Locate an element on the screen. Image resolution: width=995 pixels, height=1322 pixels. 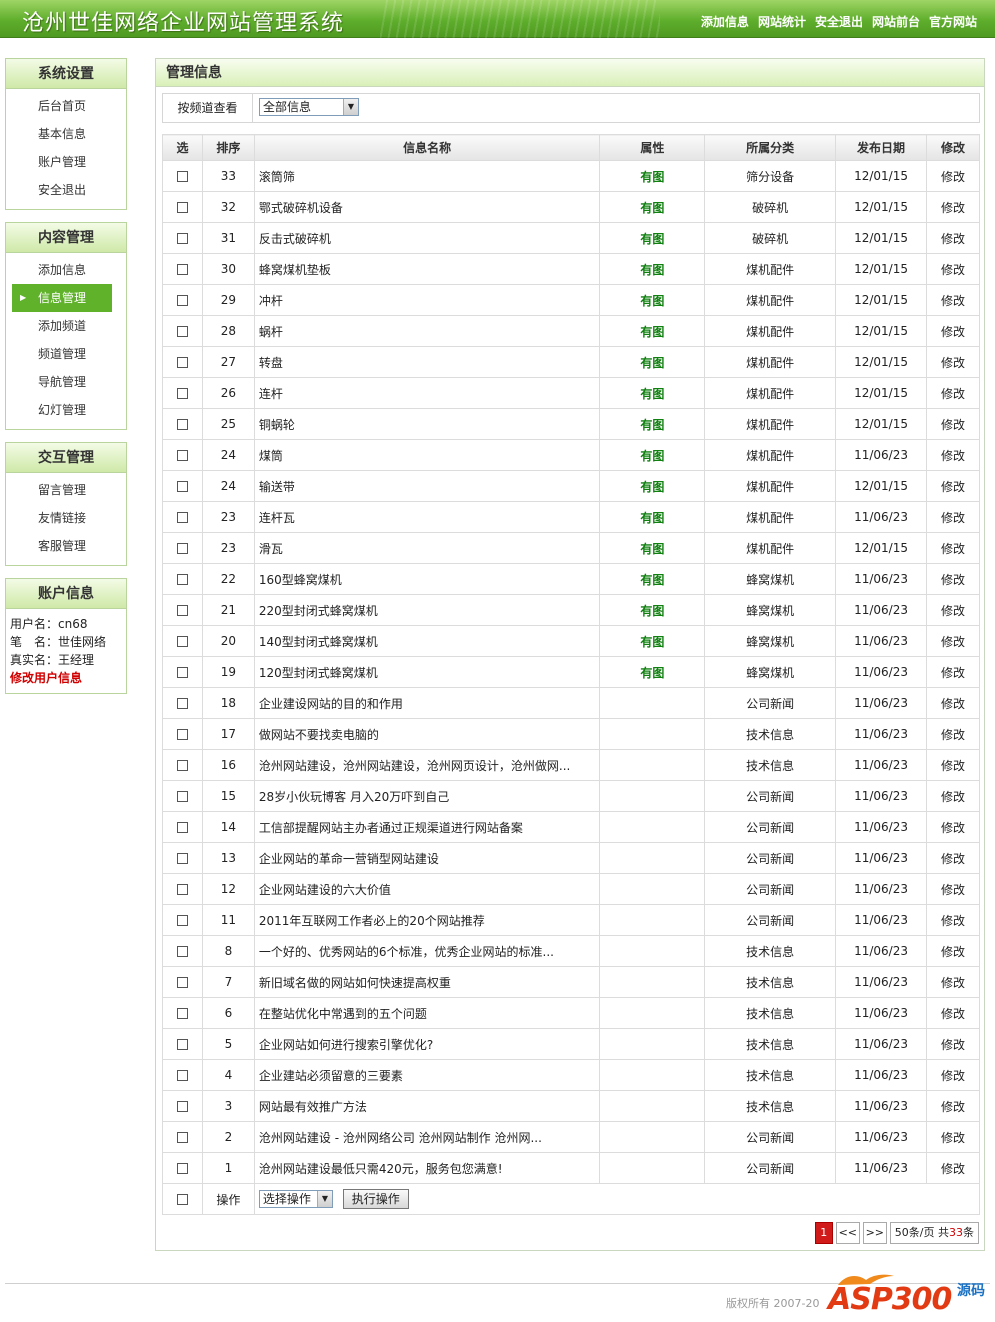
select-all-checkbox is located at coordinates (182, 1199).